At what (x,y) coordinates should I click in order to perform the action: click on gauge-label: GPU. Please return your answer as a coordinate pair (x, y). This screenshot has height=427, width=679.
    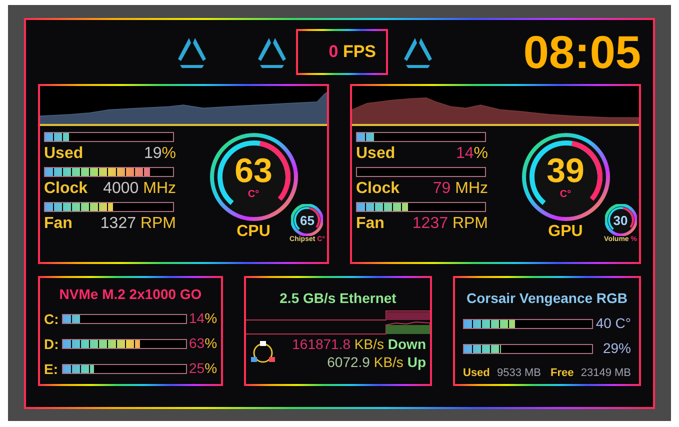
    Looking at the image, I should click on (565, 232).